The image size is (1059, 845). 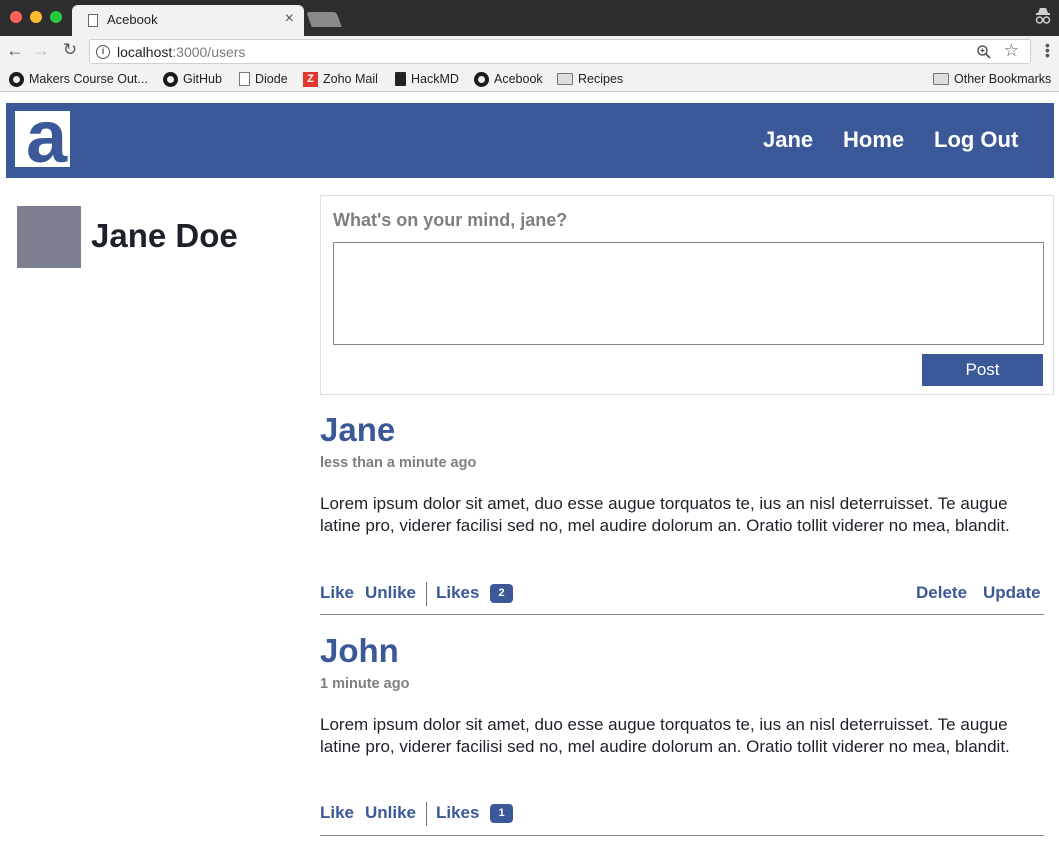 What do you see at coordinates (350, 79) in the screenshot?
I see `bookmark-label: Zoho Mail` at bounding box center [350, 79].